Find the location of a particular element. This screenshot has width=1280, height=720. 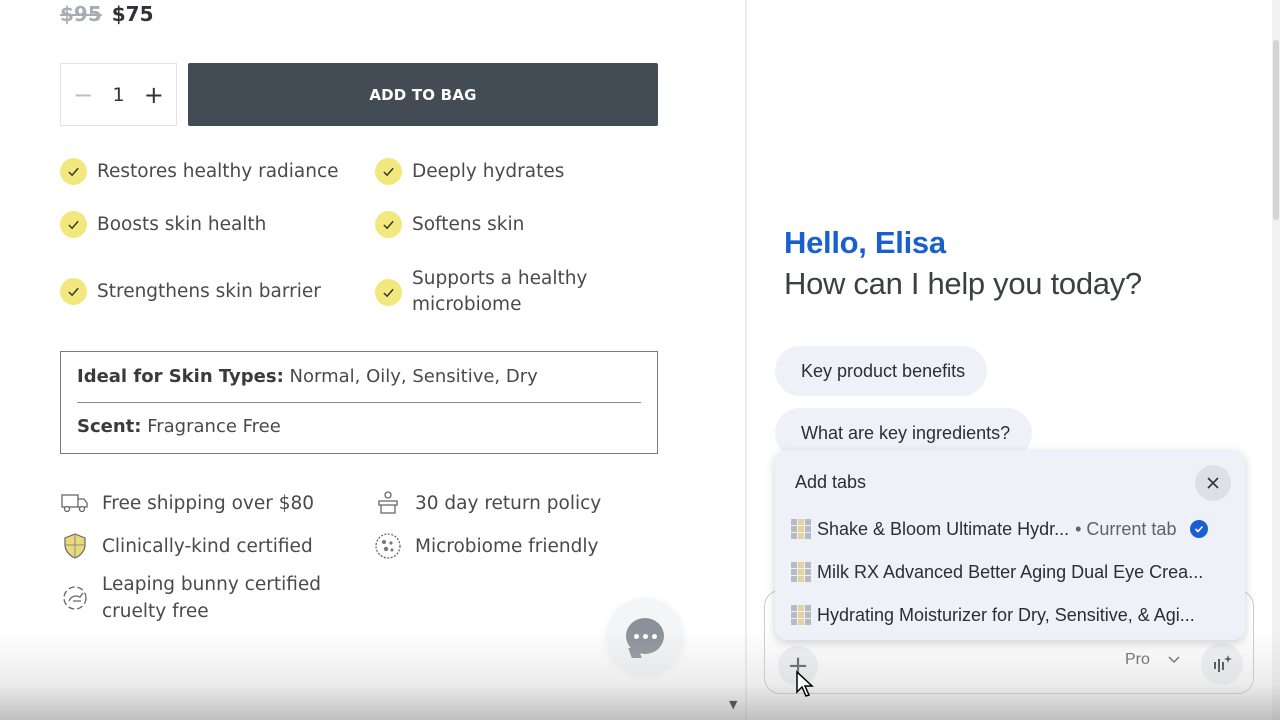

benefit-item: Strengthens skin barrier is located at coordinates (190, 291).